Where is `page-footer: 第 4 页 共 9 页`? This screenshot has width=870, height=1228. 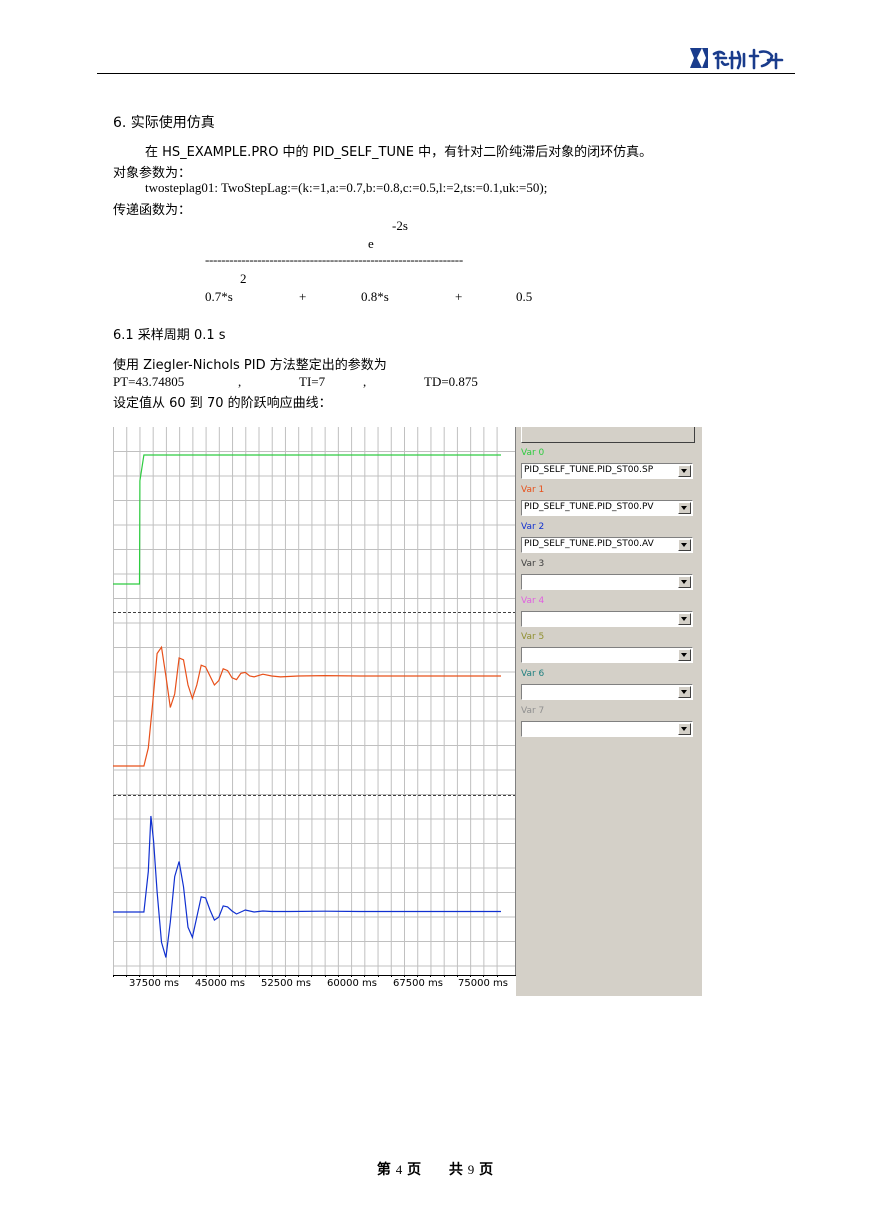 page-footer: 第 4 页 共 9 页 is located at coordinates (435, 1169).